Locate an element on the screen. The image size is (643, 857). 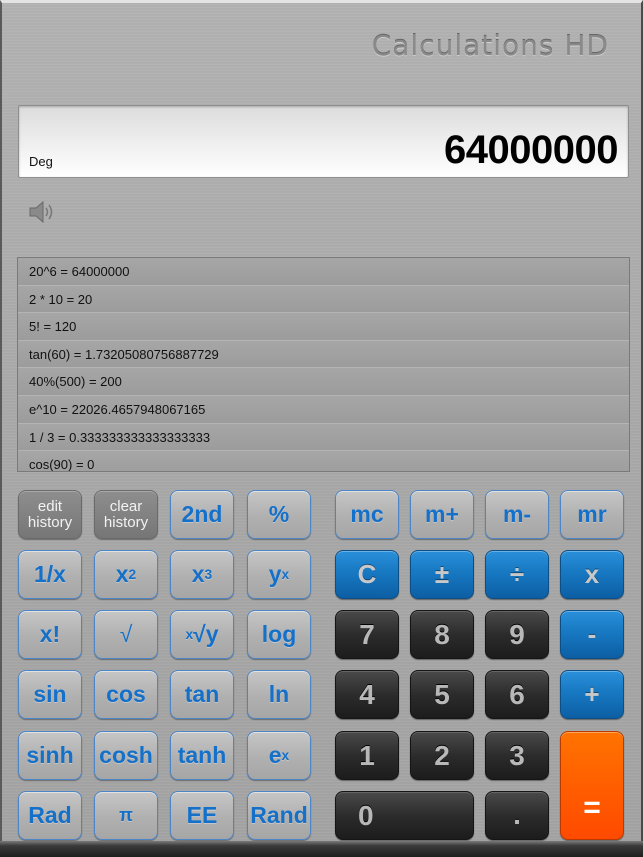
history-item: 5! = 120 is located at coordinates (323, 327).